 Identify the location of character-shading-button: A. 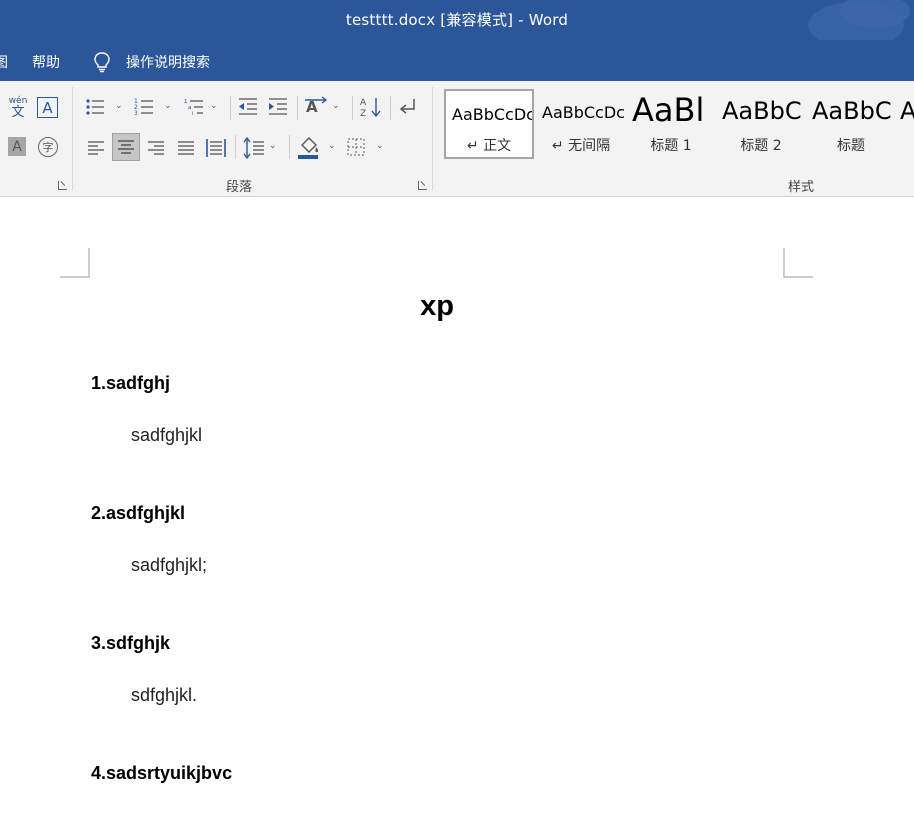
(17, 146).